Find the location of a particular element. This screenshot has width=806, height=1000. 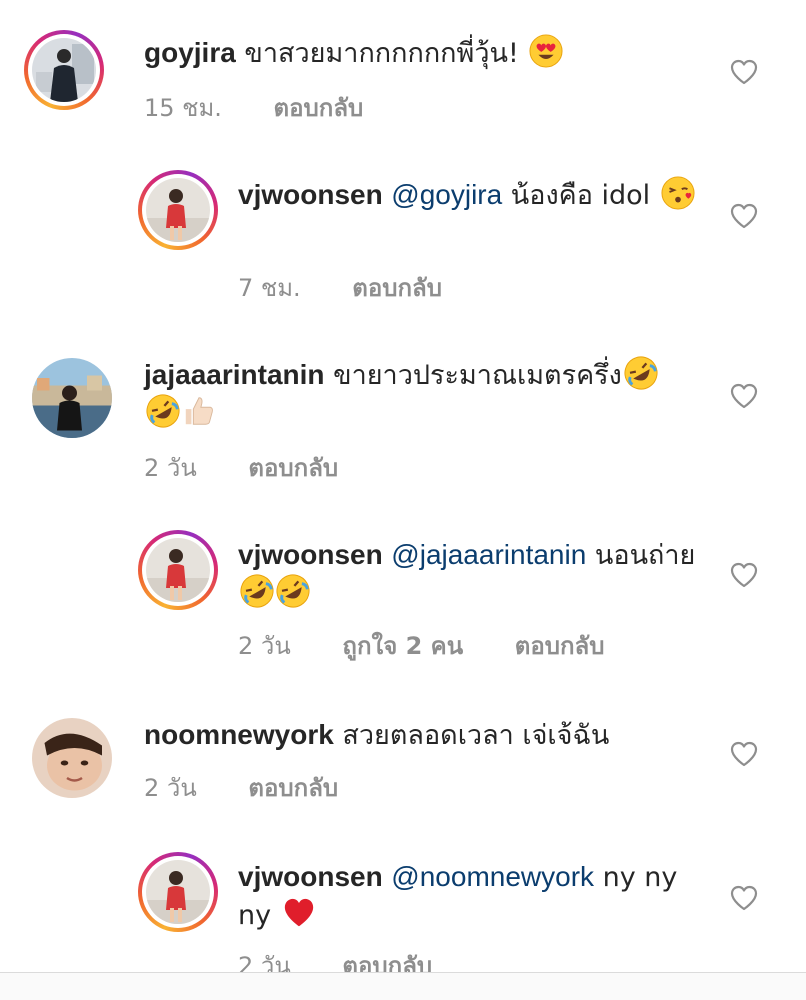

comment-body: goyjira ขาสวยมากกกกกกพี่วุ้น! is located at coordinates (424, 53).